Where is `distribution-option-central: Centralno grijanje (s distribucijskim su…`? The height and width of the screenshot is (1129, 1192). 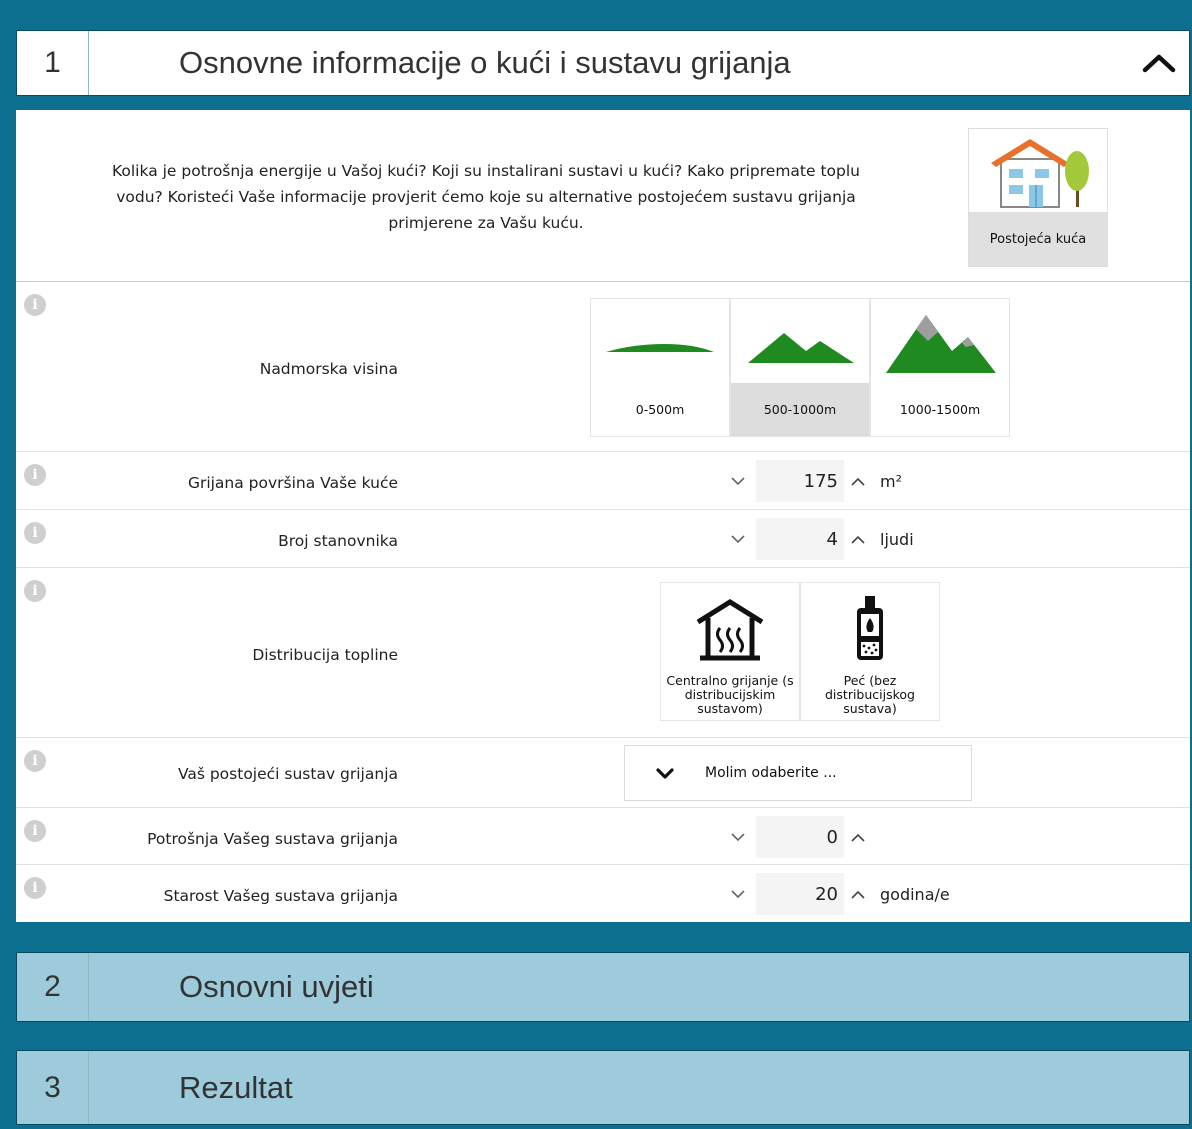 distribution-option-central: Centralno grijanje (s distribucijskim su… is located at coordinates (730, 651).